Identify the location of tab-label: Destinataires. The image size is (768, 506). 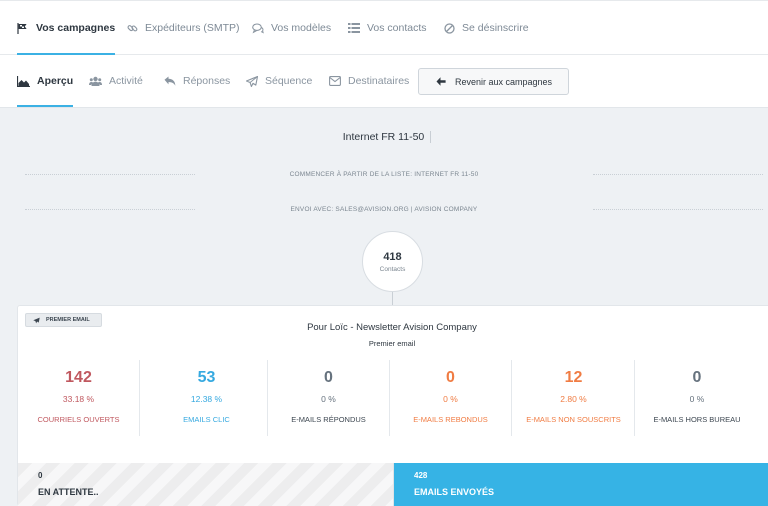
(379, 81).